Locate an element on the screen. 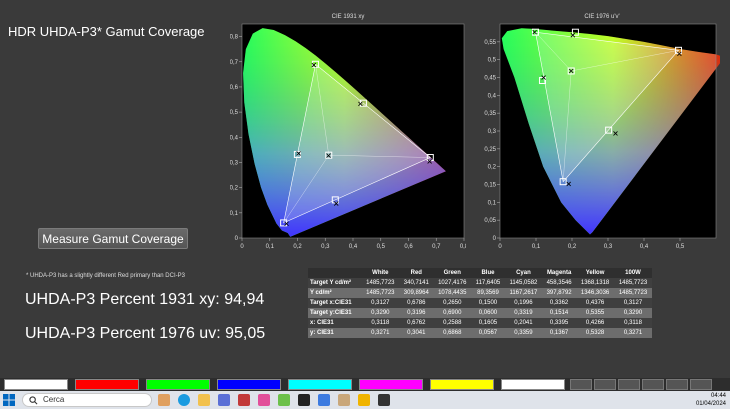  table-cell: 0,1500 is located at coordinates (488, 303).